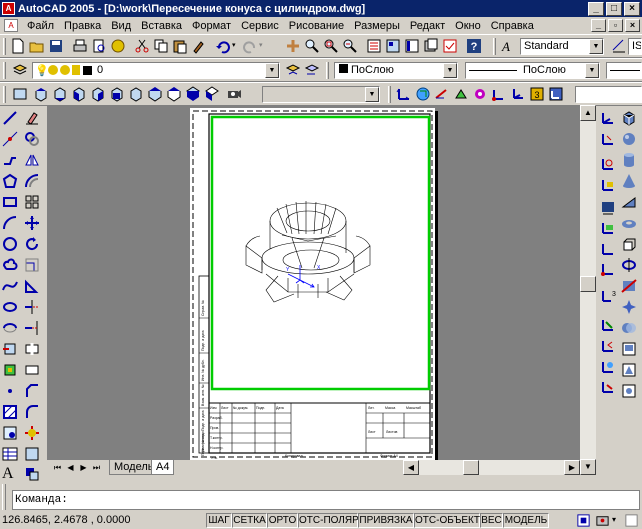  I want to click on hscroll-thumb, so click(471, 467).